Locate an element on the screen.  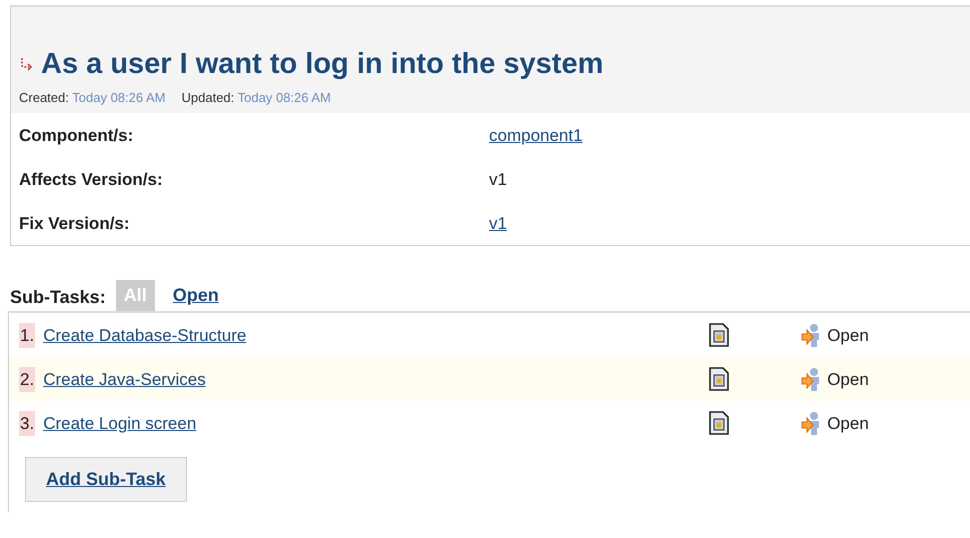
field-label: Component/s: is located at coordinates (76, 135).